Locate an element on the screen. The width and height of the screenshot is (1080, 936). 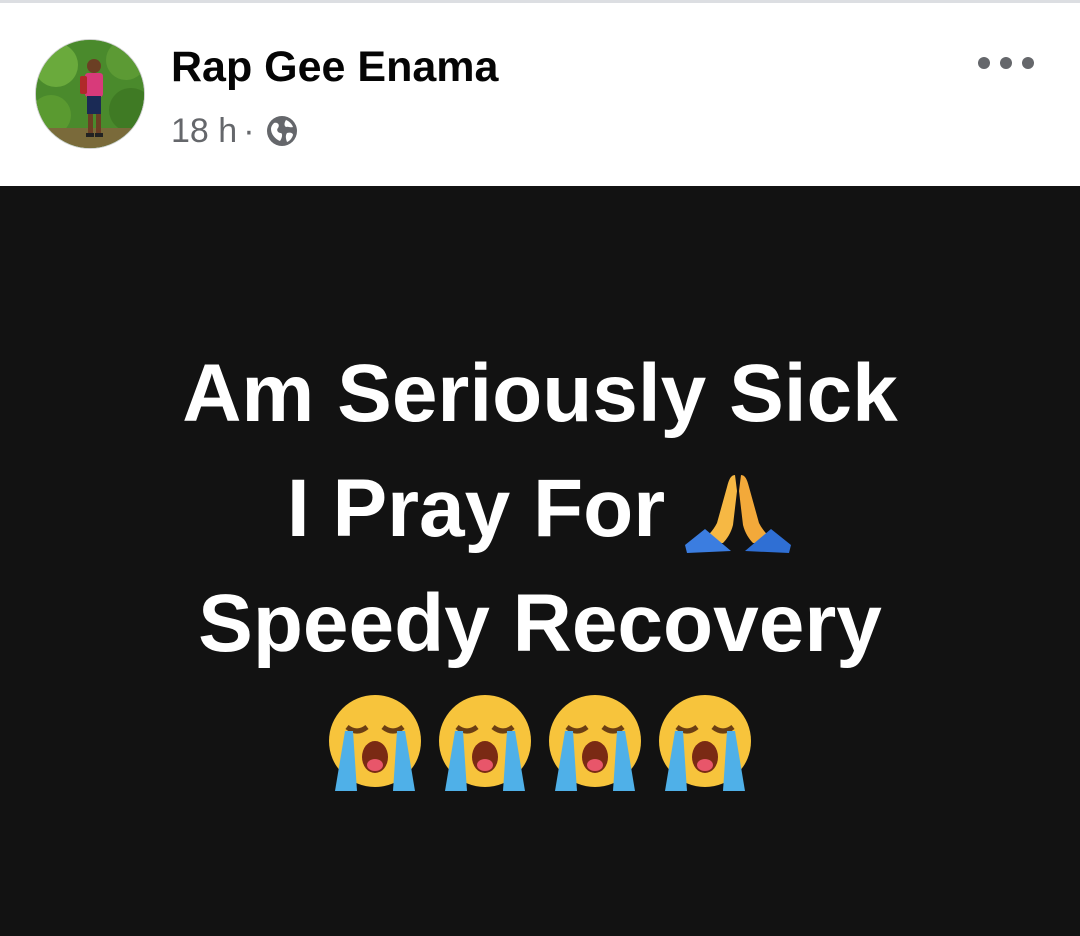
post-text-line-3: Speedy Recovery is located at coordinates (540, 623).